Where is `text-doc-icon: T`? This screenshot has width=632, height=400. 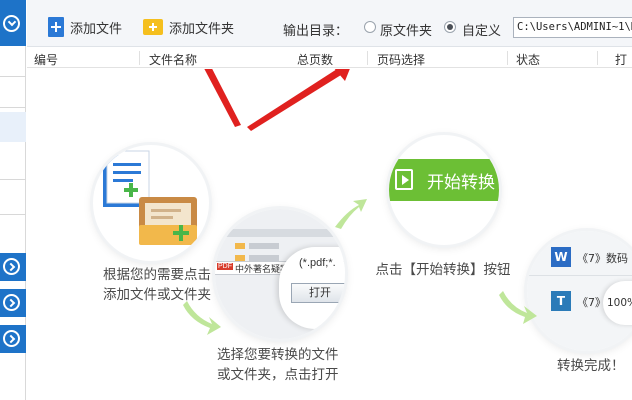 text-doc-icon: T is located at coordinates (561, 301).